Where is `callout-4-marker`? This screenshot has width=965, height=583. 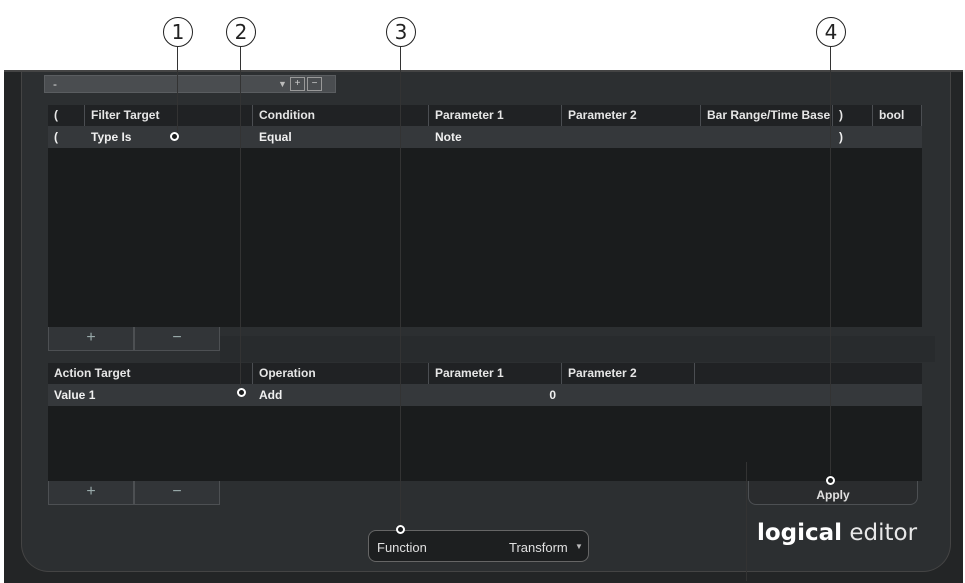 callout-4-marker is located at coordinates (830, 480).